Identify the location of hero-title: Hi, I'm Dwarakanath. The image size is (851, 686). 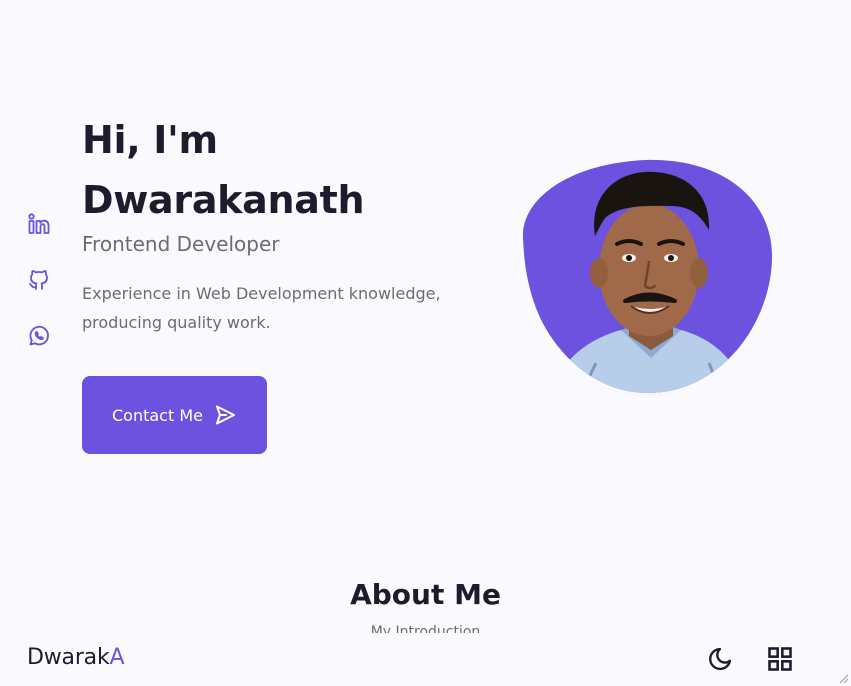
(223, 170).